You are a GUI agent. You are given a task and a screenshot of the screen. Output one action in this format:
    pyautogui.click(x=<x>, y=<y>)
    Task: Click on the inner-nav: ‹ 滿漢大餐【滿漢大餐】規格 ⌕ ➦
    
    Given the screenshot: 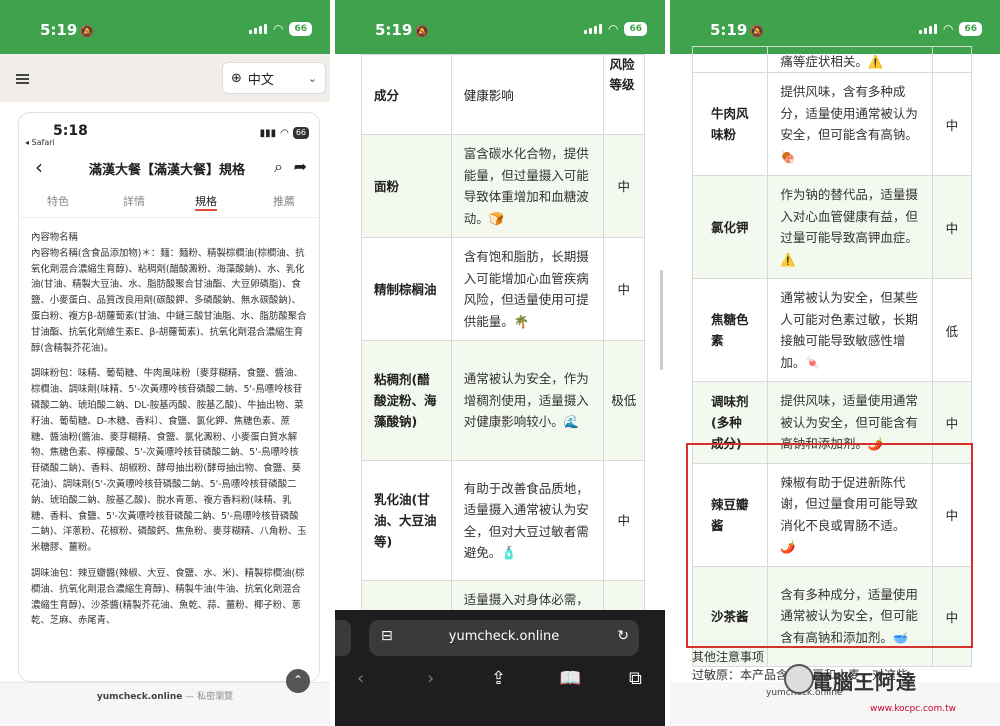 What is the action you would take?
    pyautogui.click(x=169, y=168)
    